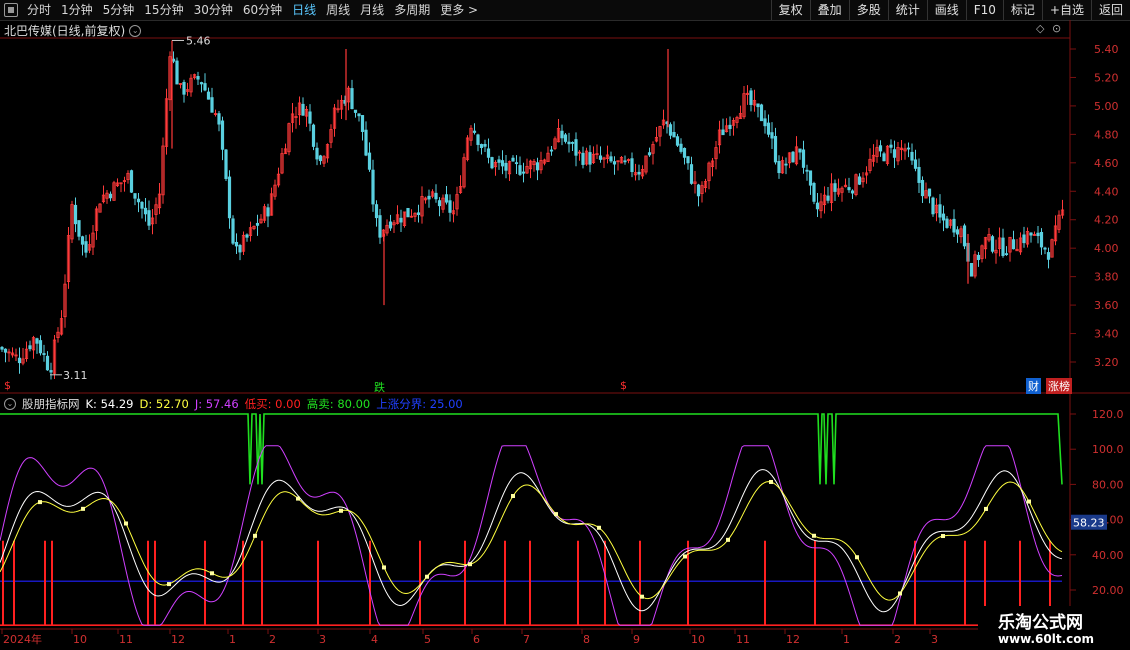 This screenshot has height=650, width=1130. What do you see at coordinates (1033, 386) in the screenshot?
I see `finance-badge: 财` at bounding box center [1033, 386].